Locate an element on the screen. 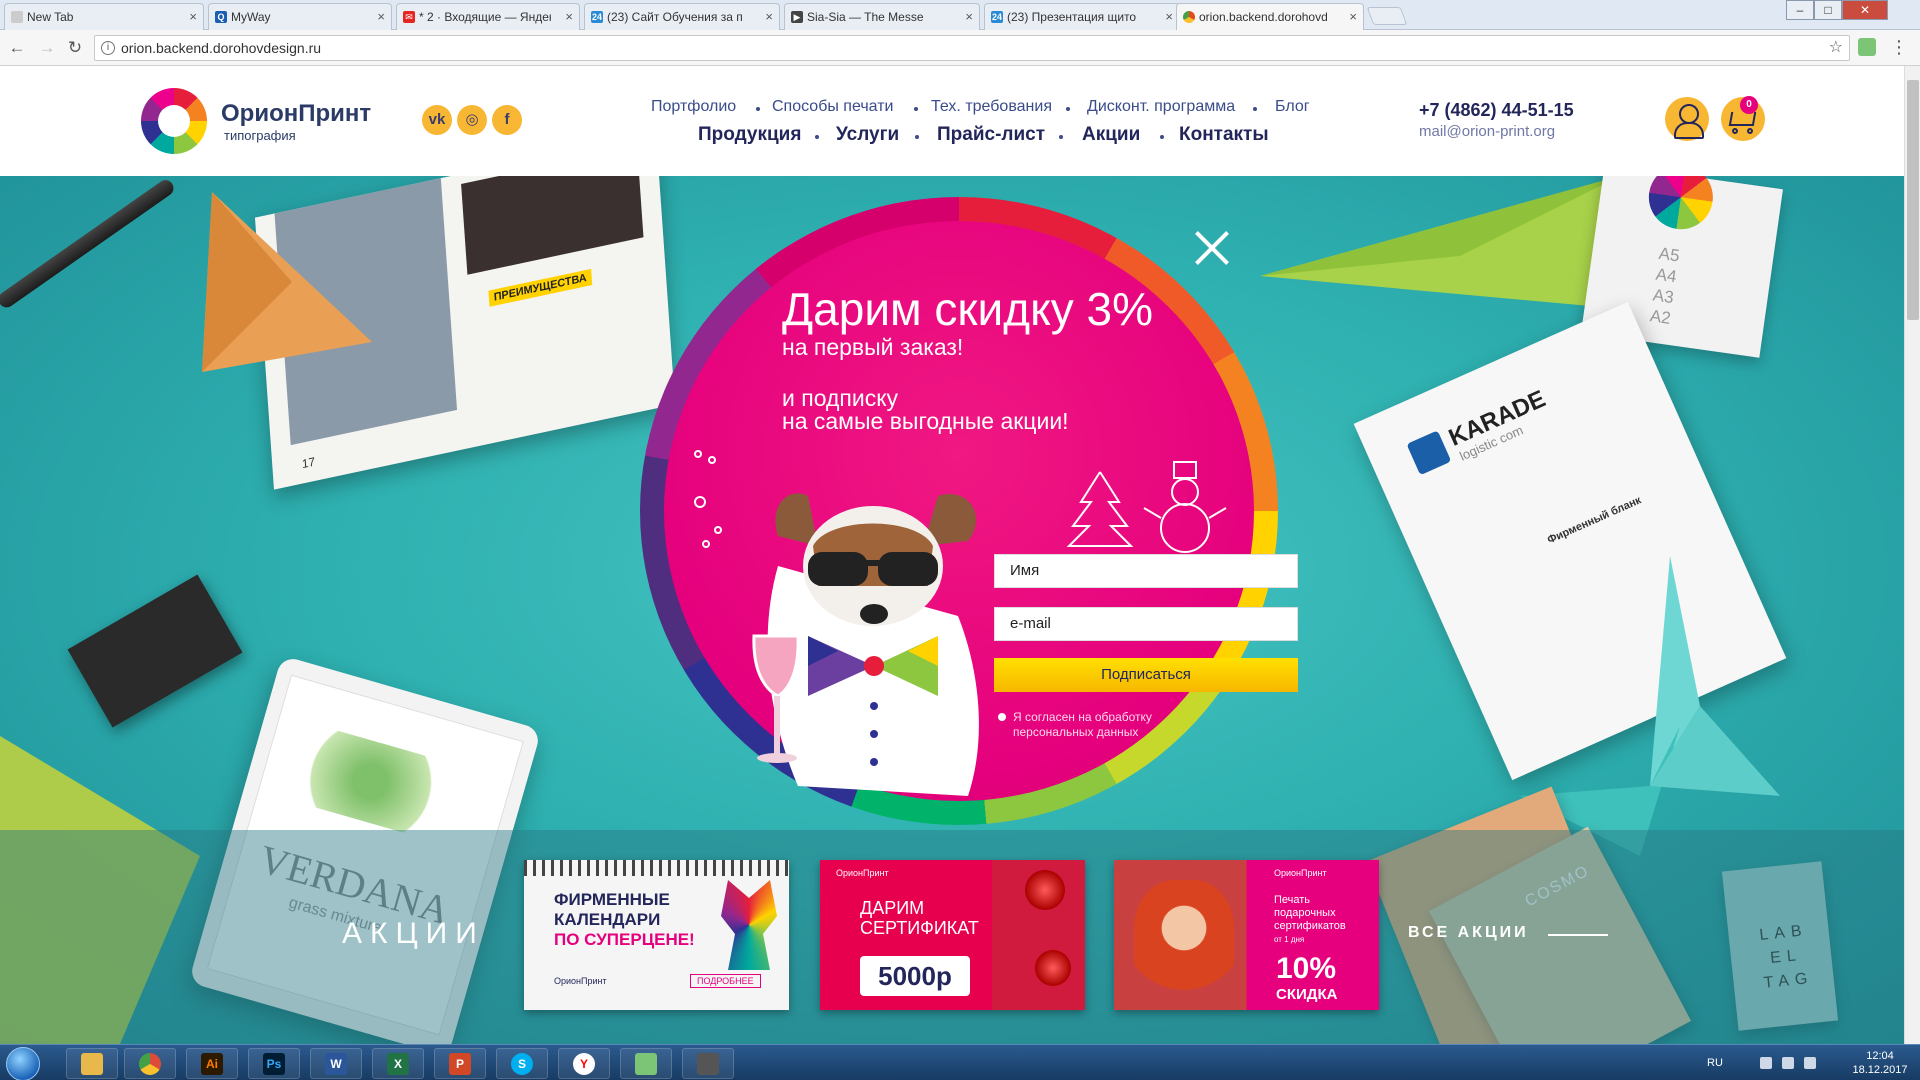 This screenshot has height=1080, width=1920. ornament-ball is located at coordinates (1053, 968).